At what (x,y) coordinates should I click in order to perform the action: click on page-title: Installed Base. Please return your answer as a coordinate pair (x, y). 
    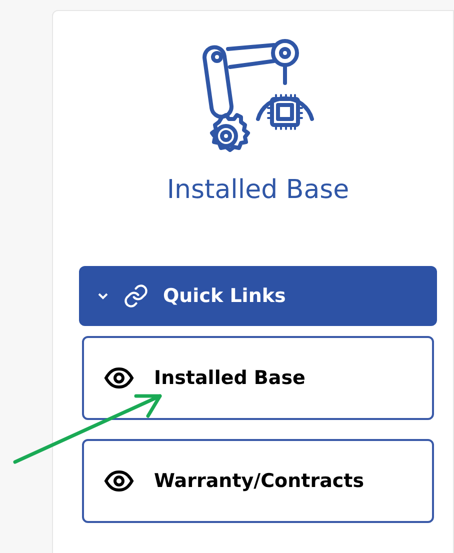
    Looking at the image, I should click on (258, 190).